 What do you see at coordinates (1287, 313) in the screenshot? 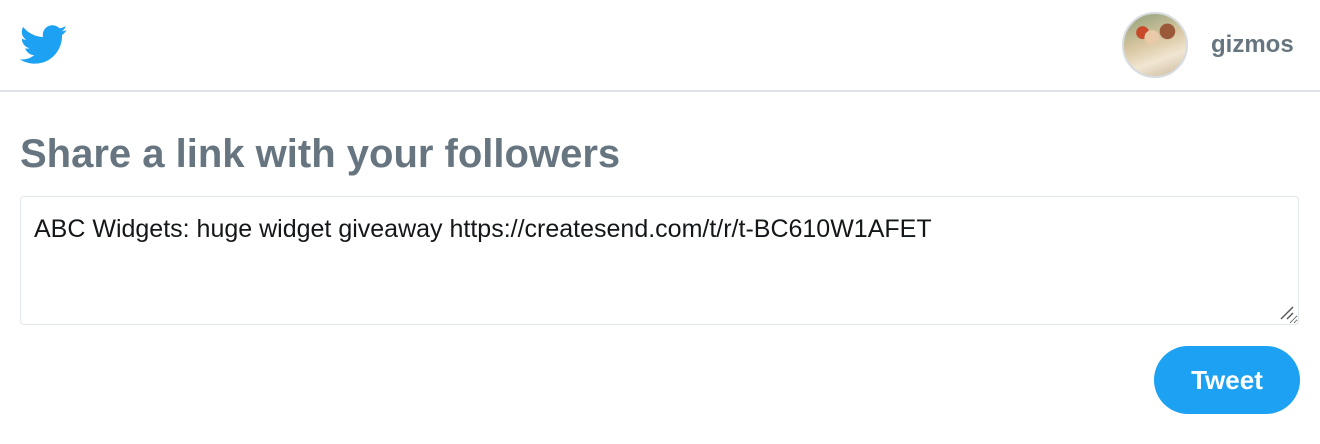
I see `resize-grip-icon` at bounding box center [1287, 313].